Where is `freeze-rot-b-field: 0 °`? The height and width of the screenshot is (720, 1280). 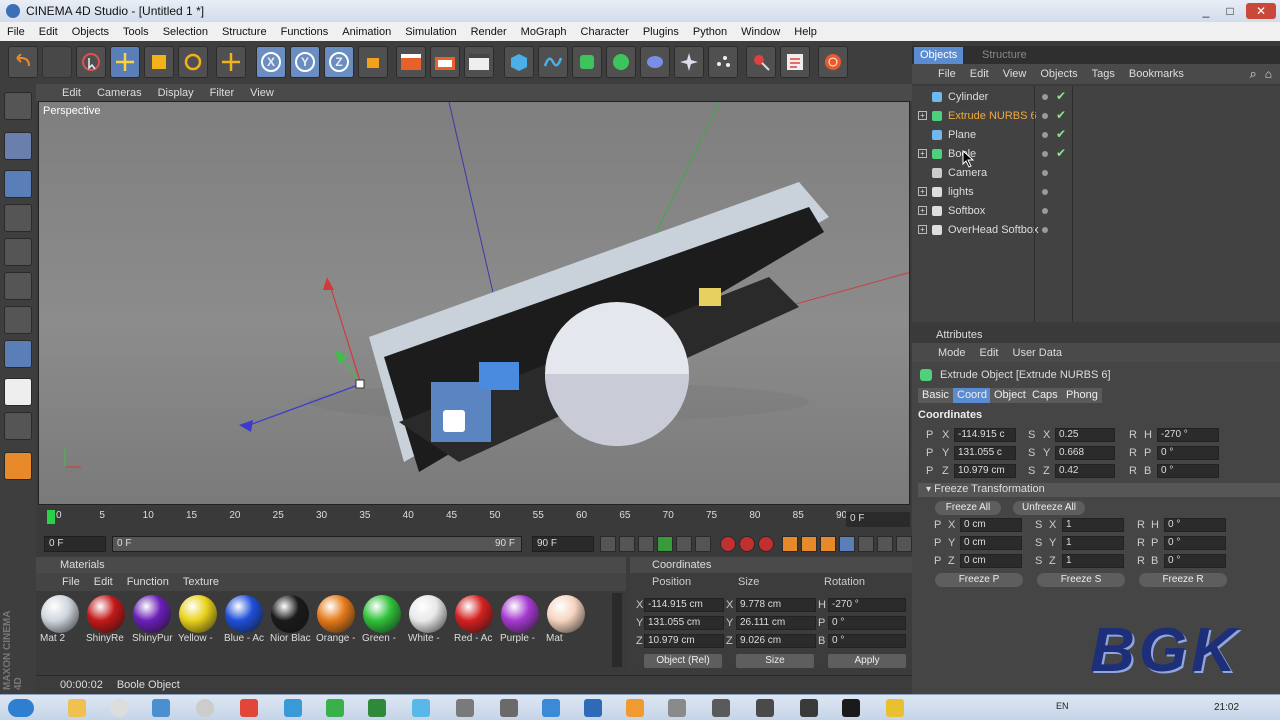
freeze-rot-b-field: 0 ° is located at coordinates (1195, 561).